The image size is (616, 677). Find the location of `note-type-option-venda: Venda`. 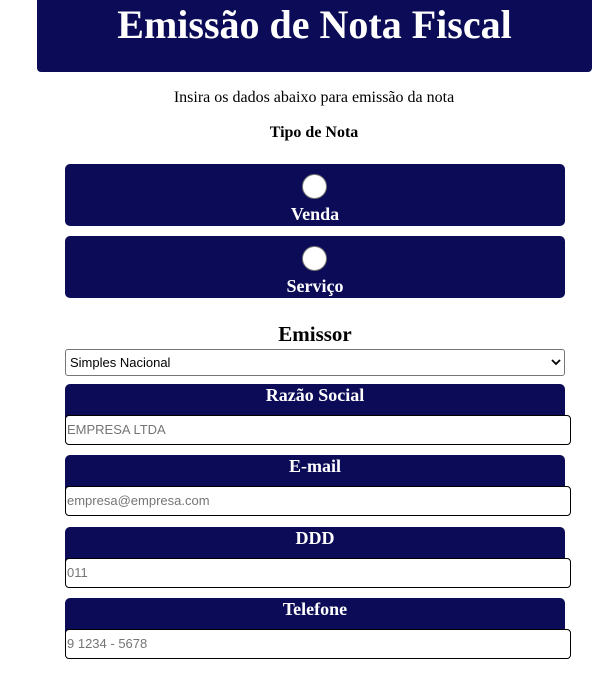

note-type-option-venda: Venda is located at coordinates (315, 195).